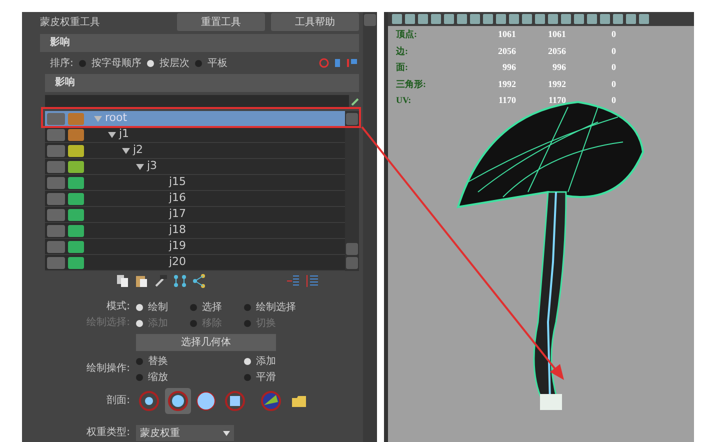 The image size is (721, 442). What do you see at coordinates (195, 231) in the screenshot?
I see `influence-row: j18` at bounding box center [195, 231].